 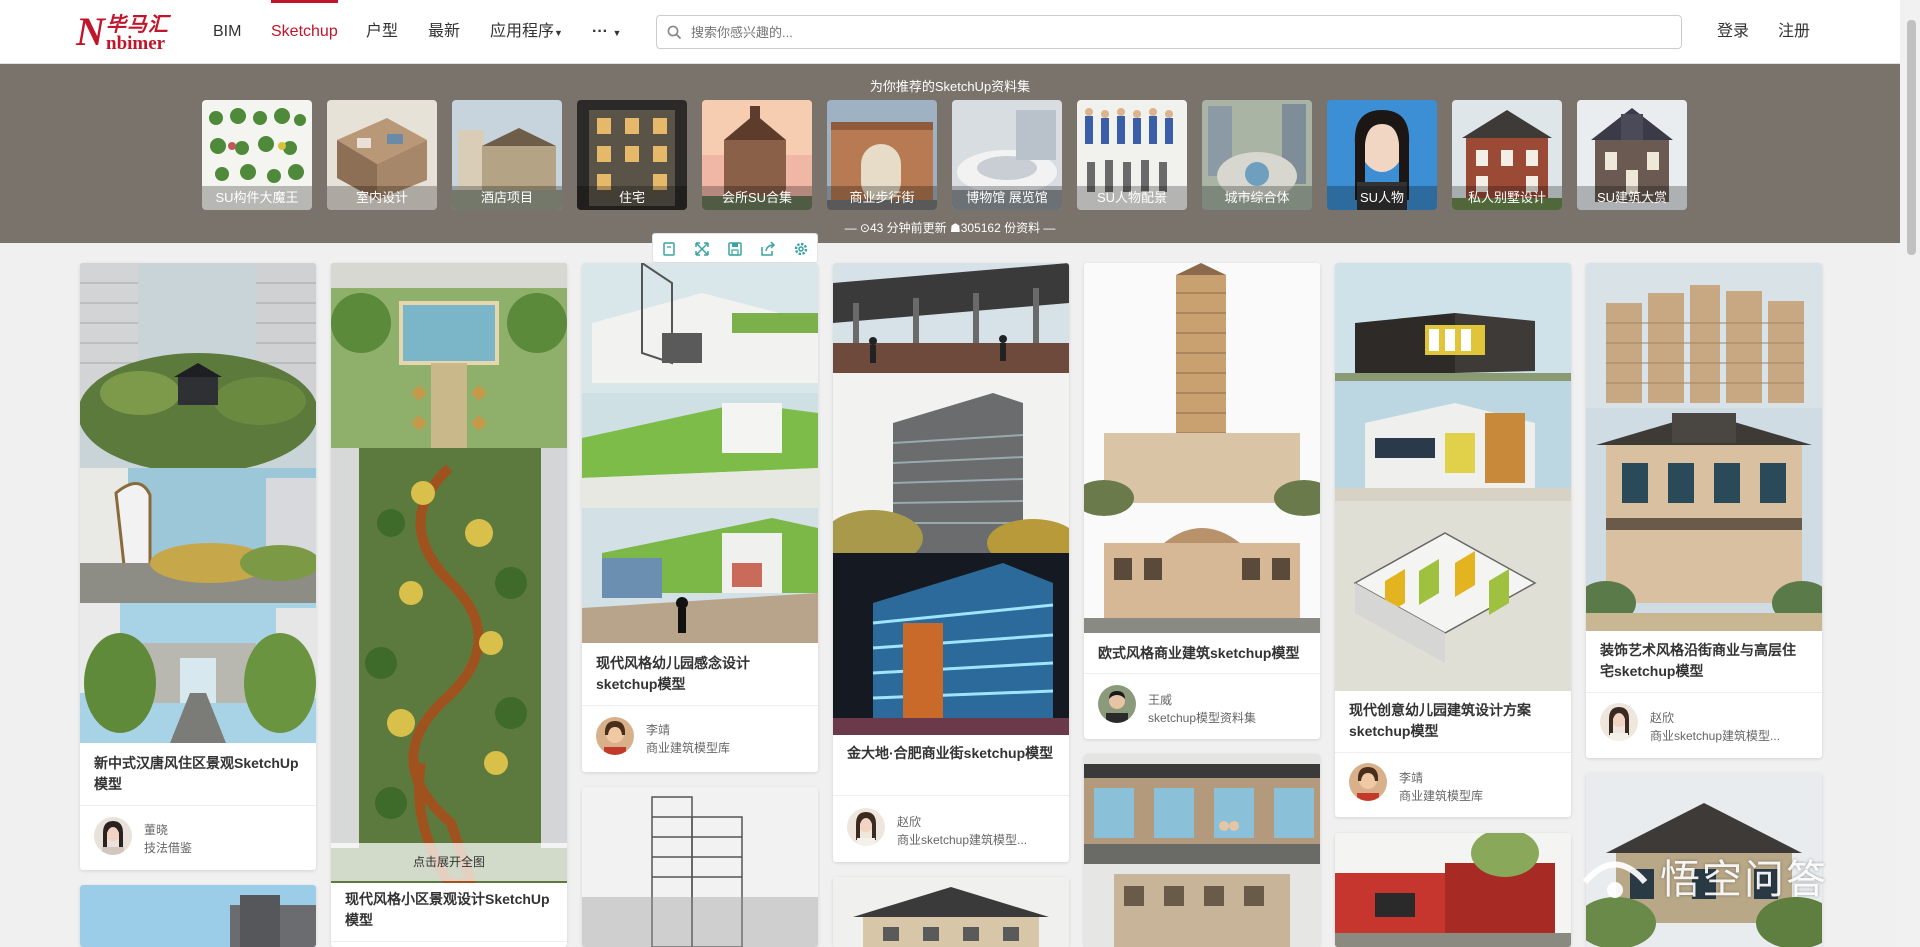 I want to click on card-title: 新中式汉唐风住区景观SketchUp模型, so click(x=196, y=773).